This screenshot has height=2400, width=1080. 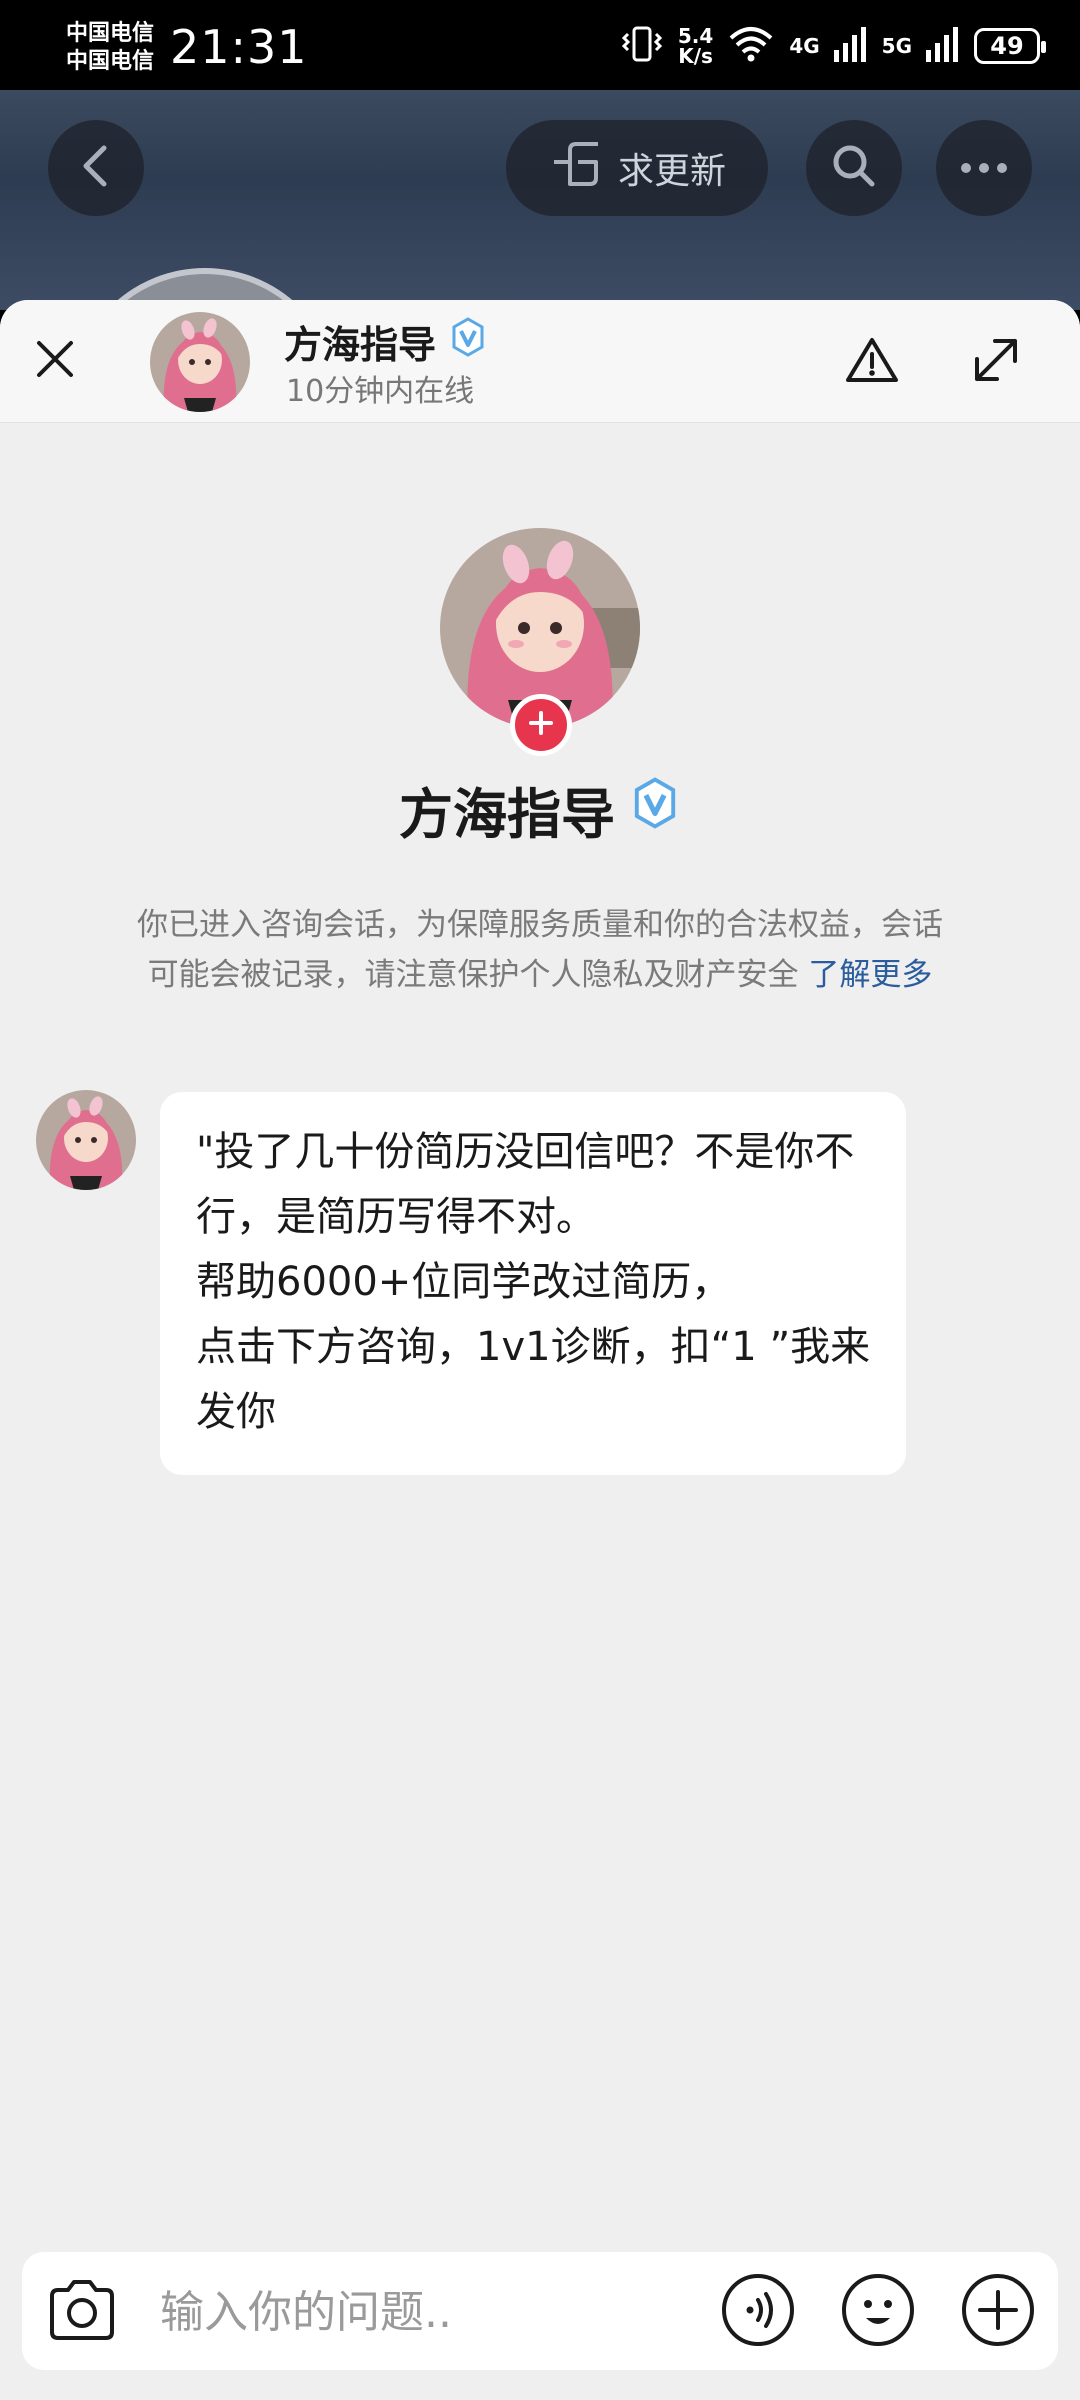 What do you see at coordinates (540, 809) in the screenshot?
I see `profile-name: 方海指导` at bounding box center [540, 809].